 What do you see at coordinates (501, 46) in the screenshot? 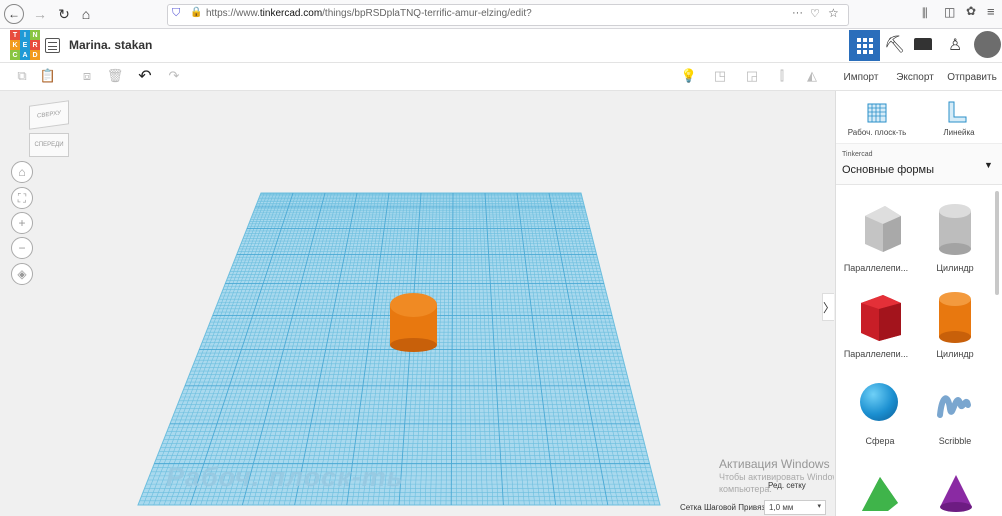
I see `app-header: T I N K E R C A D Marina. stakan ⛏ ♙` at bounding box center [501, 46].